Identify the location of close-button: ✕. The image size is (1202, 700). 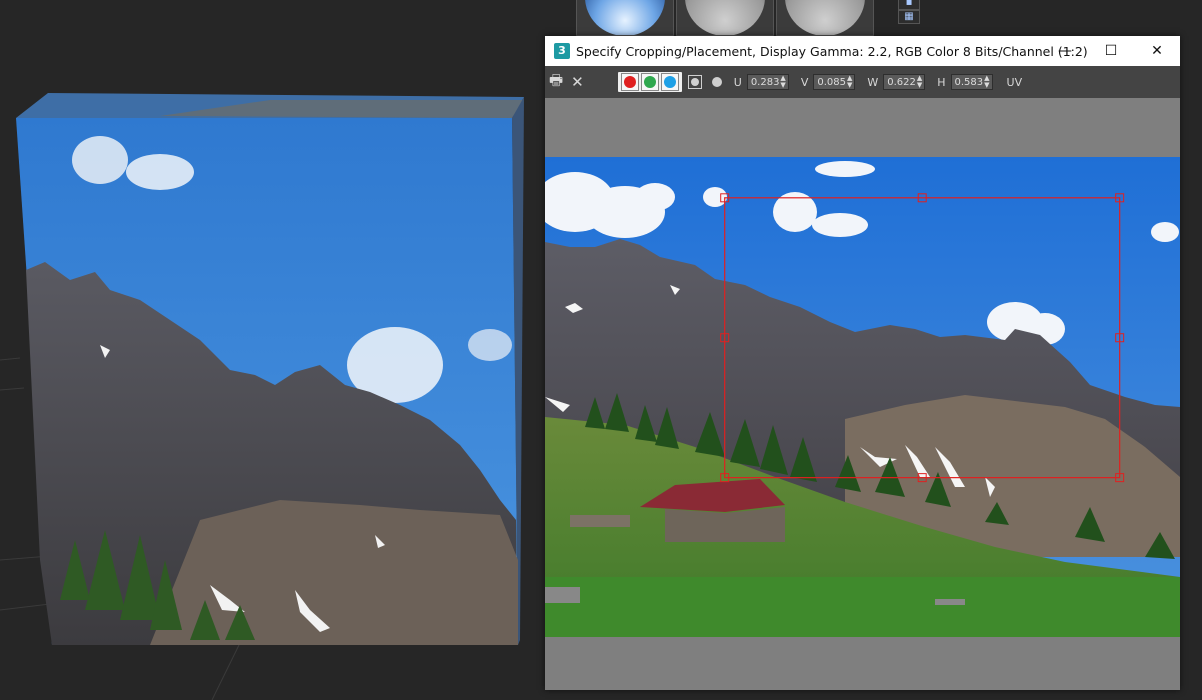
(1157, 51).